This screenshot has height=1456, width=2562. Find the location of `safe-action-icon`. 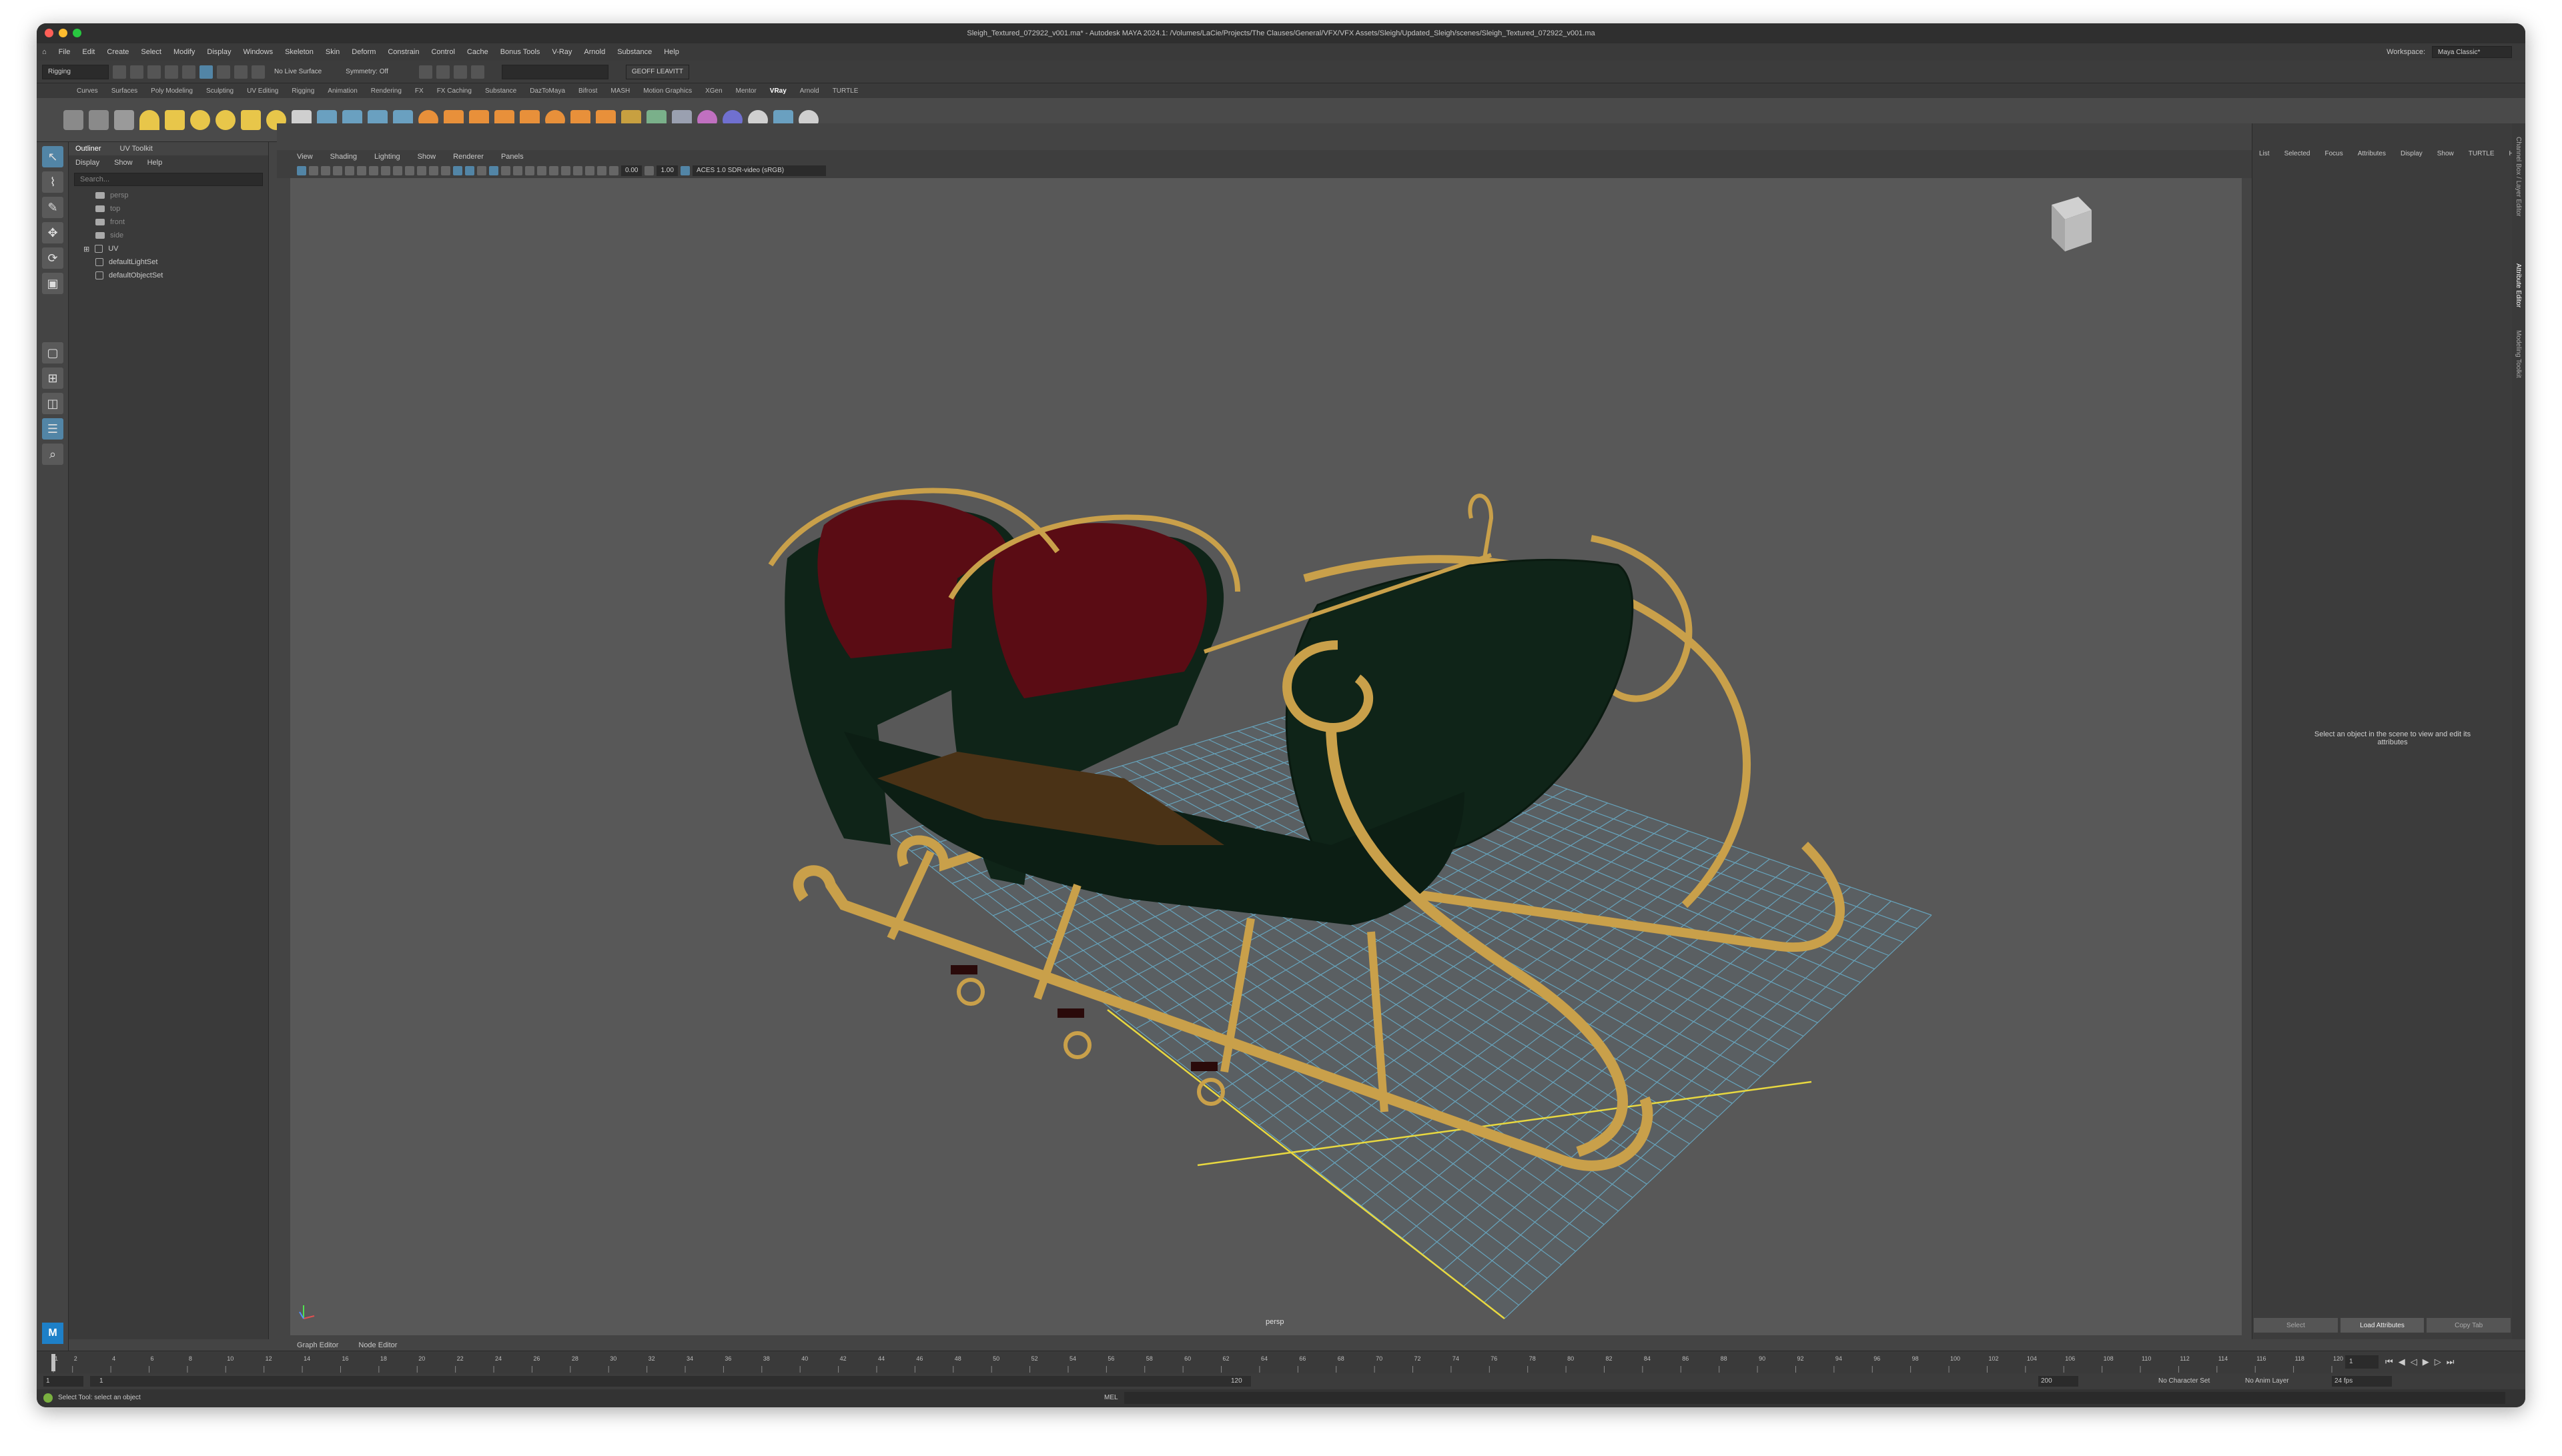

safe-action-icon is located at coordinates (434, 170).